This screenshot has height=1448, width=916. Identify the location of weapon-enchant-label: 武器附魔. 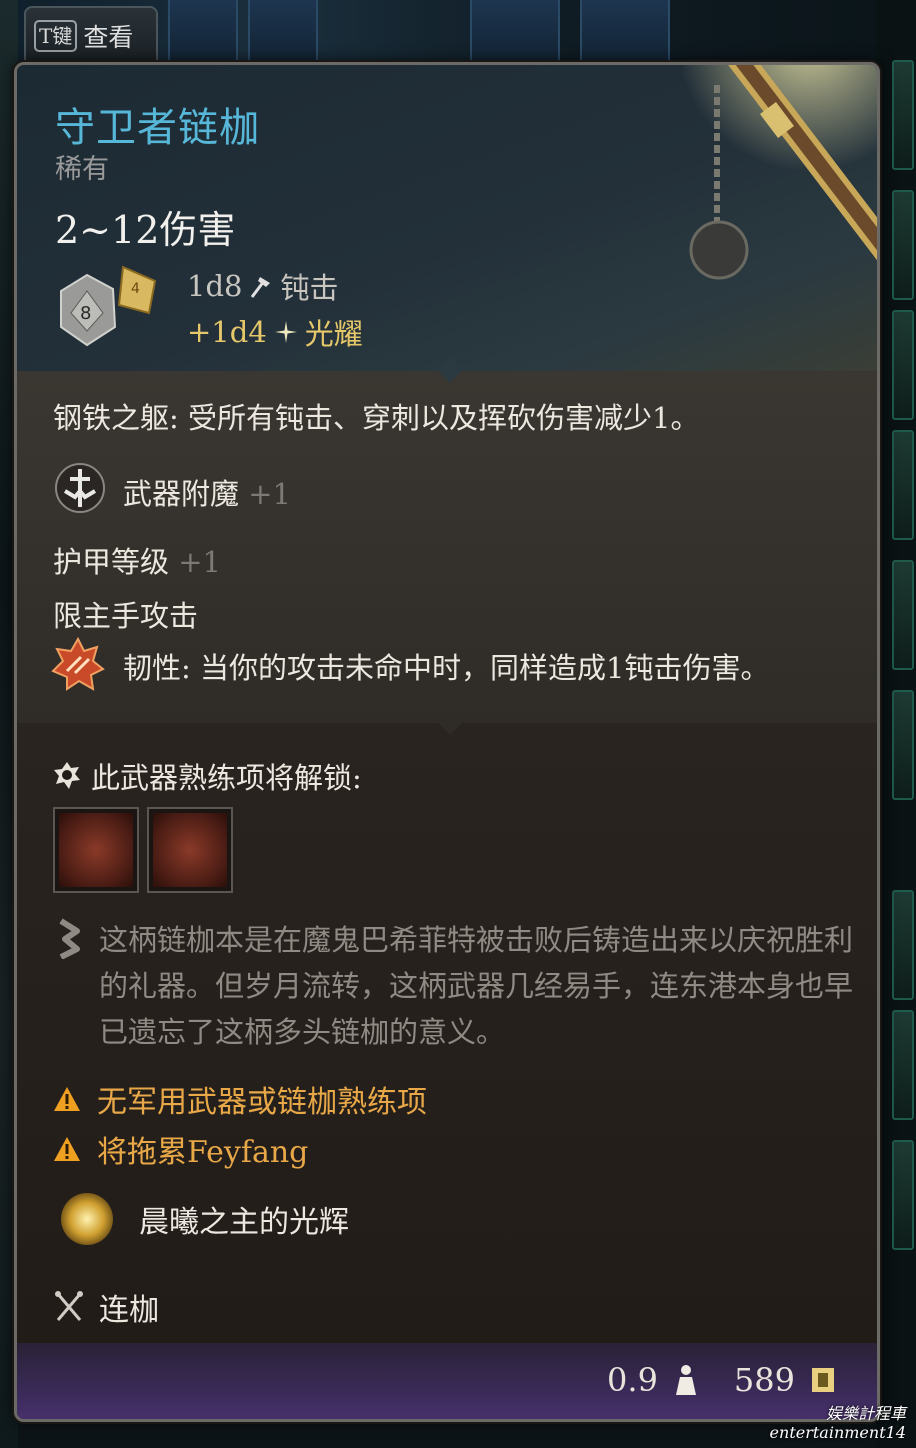
(181, 494).